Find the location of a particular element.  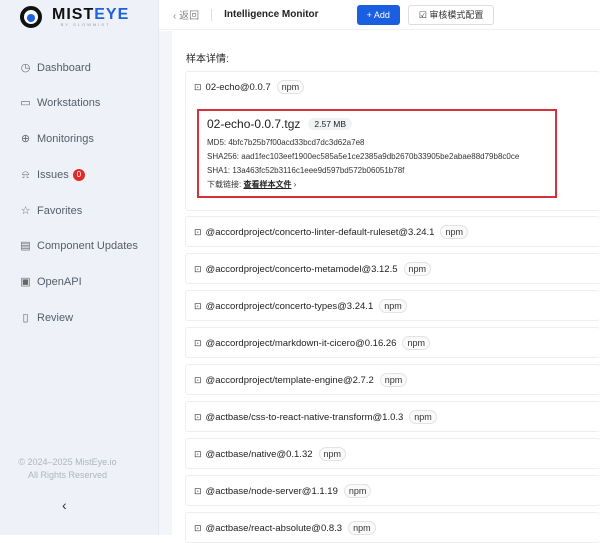

file-check-icon: ▯ is located at coordinates (25, 317).